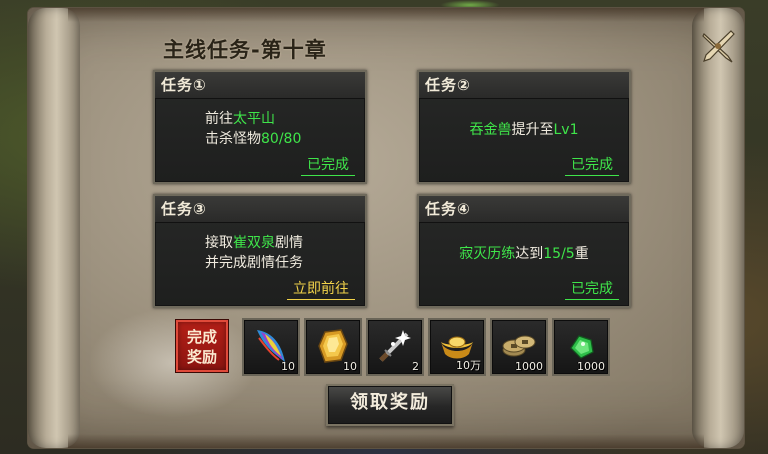 The width and height of the screenshot is (768, 454). What do you see at coordinates (519, 347) in the screenshot?
I see `reward-slot-5: 1000` at bounding box center [519, 347].